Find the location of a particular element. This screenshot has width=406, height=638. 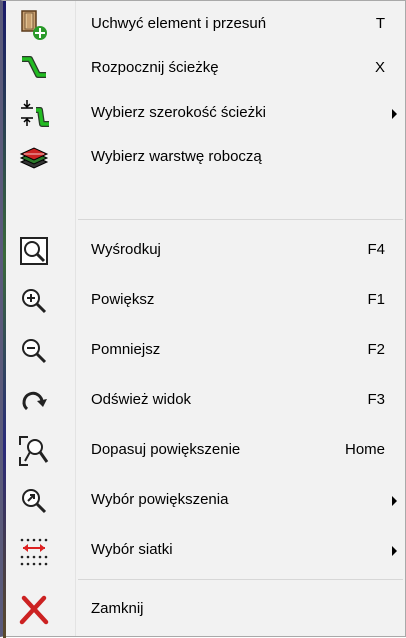

menu-item-zoom-fit: Dopasuj powiększenie Home is located at coordinates (206, 451).